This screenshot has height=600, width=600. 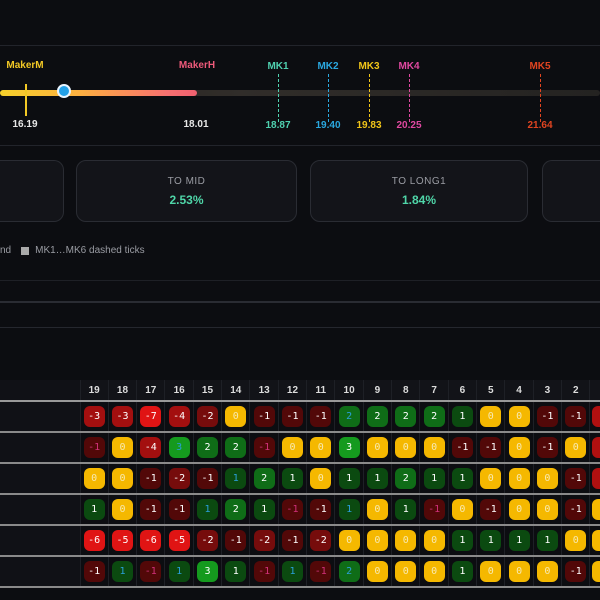 I want to click on current-price-handle, so click(x=64, y=91).